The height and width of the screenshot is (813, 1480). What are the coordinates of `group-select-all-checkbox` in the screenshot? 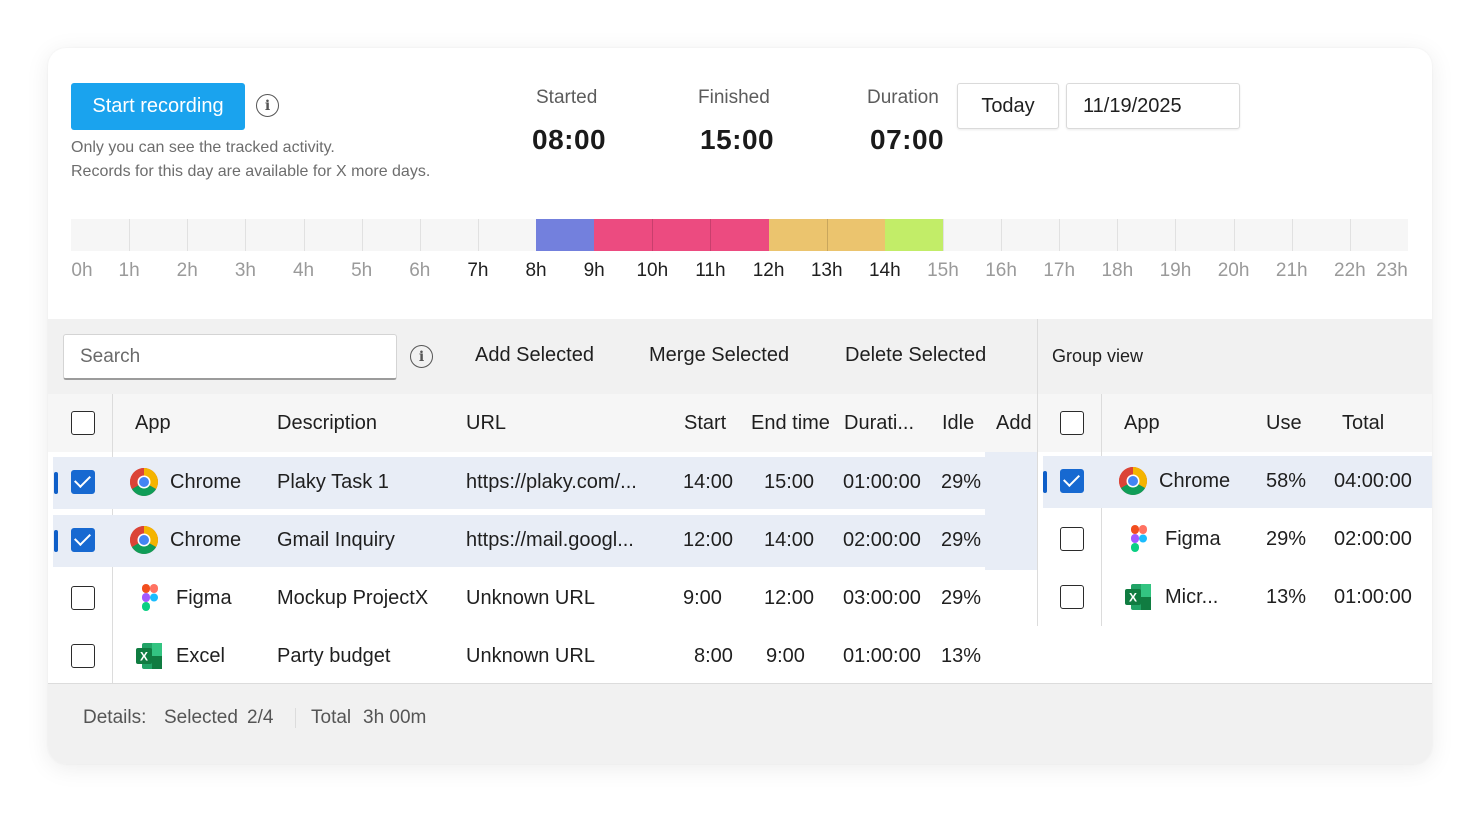 It's located at (1072, 423).